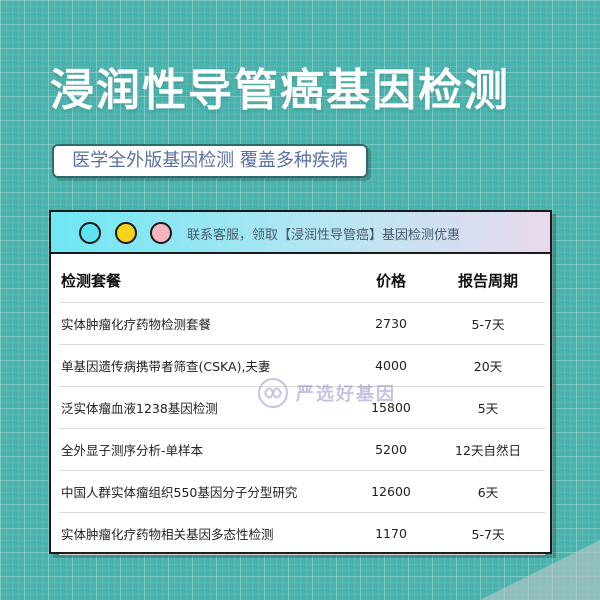  What do you see at coordinates (391, 491) in the screenshot?
I see `package-price: 12600` at bounding box center [391, 491].